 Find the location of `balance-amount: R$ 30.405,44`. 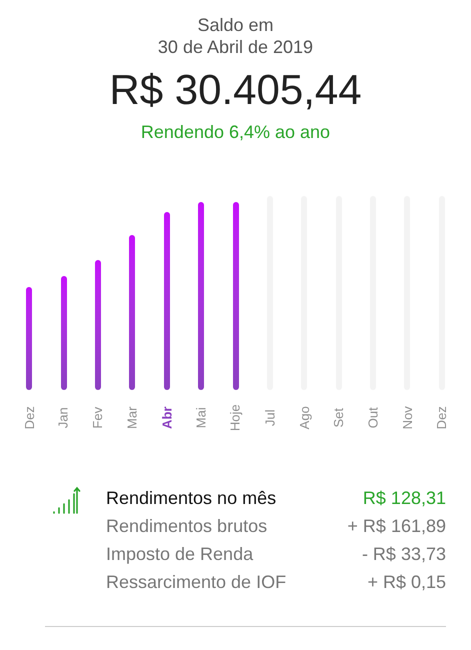

balance-amount: R$ 30.405,44 is located at coordinates (235, 90).